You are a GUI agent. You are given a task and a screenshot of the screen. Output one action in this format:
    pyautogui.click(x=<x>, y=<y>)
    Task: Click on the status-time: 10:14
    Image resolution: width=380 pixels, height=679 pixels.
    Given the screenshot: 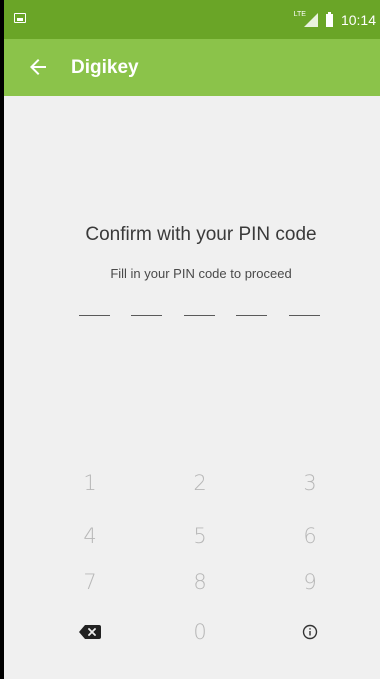 What is the action you would take?
    pyautogui.click(x=358, y=20)
    